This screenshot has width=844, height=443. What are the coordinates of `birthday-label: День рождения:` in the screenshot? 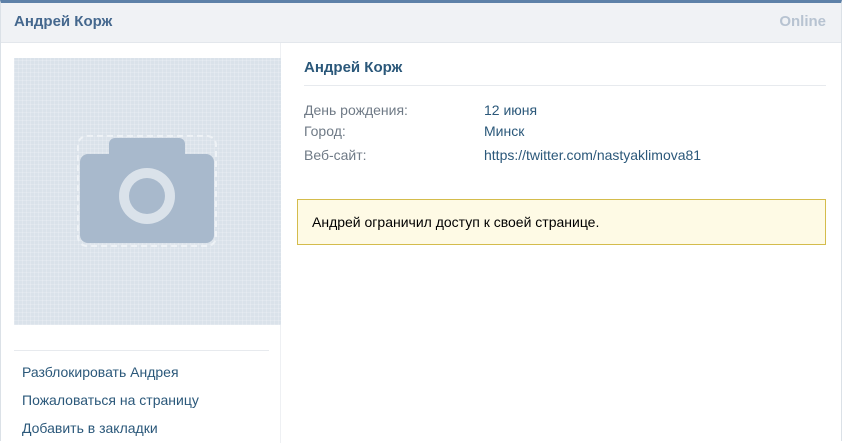 It's located at (356, 110).